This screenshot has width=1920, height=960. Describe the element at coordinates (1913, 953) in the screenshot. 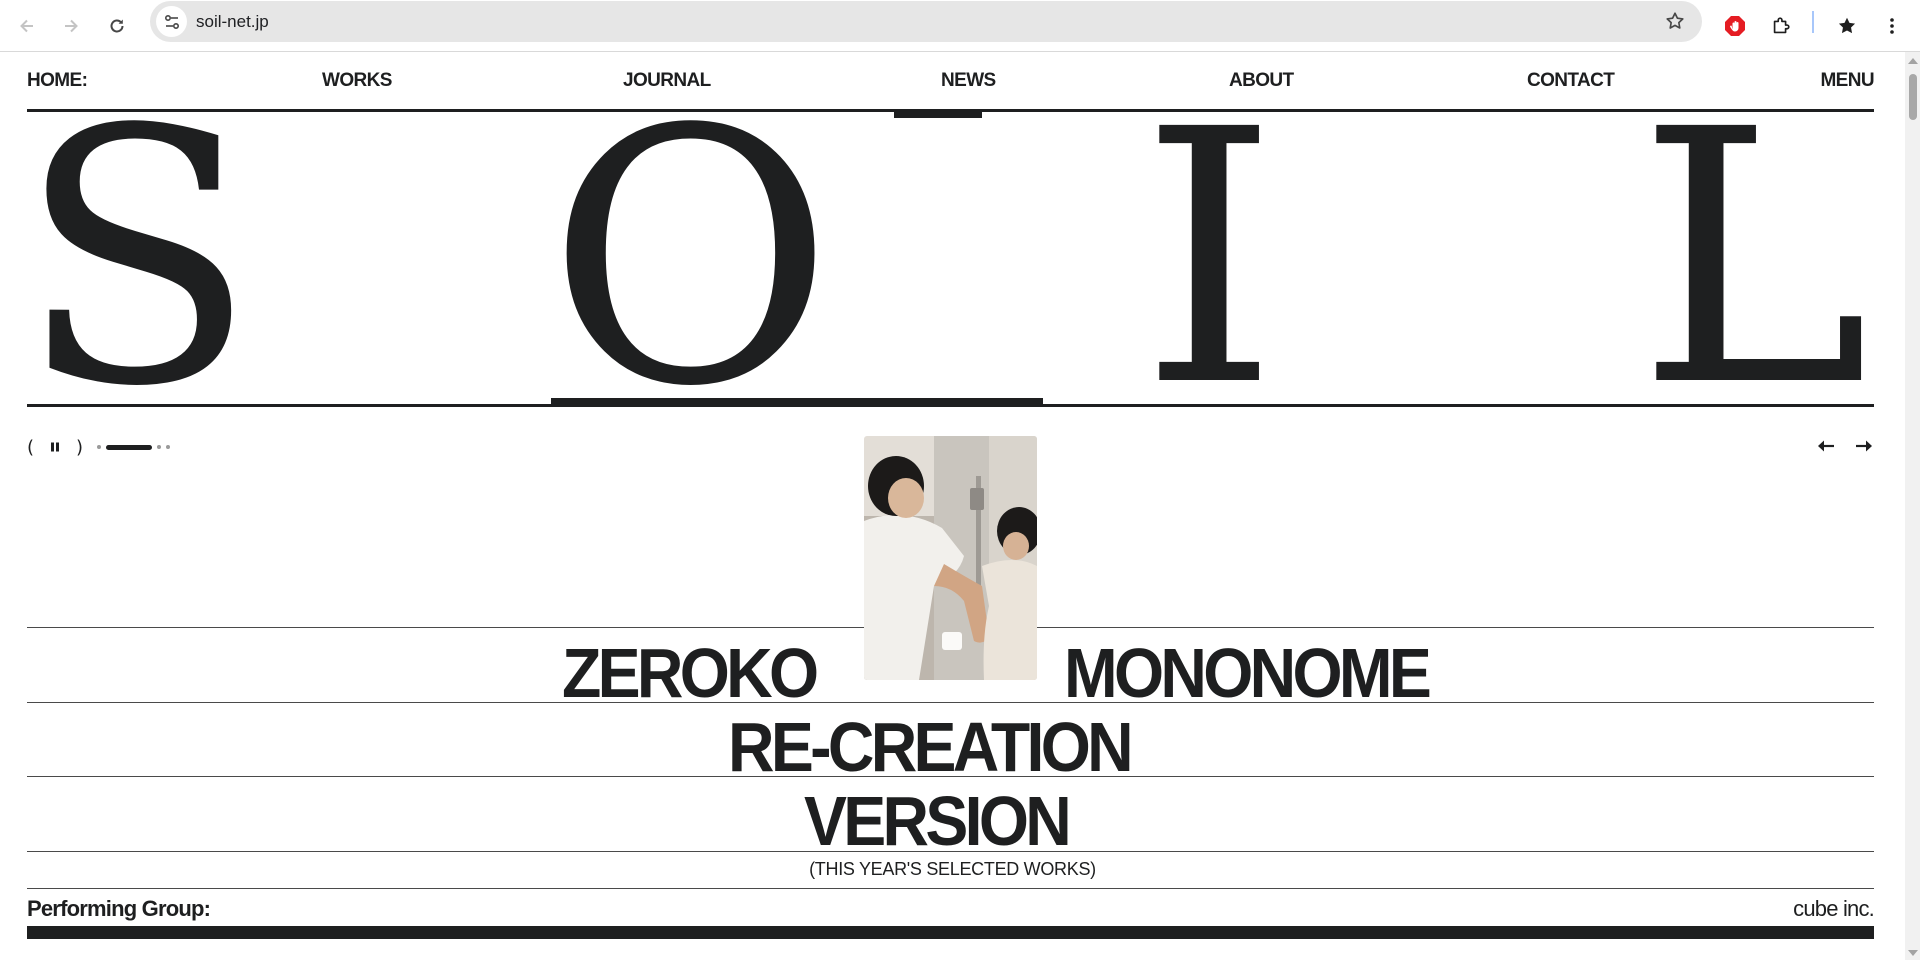

I see `scroll-down-arrow` at that location.